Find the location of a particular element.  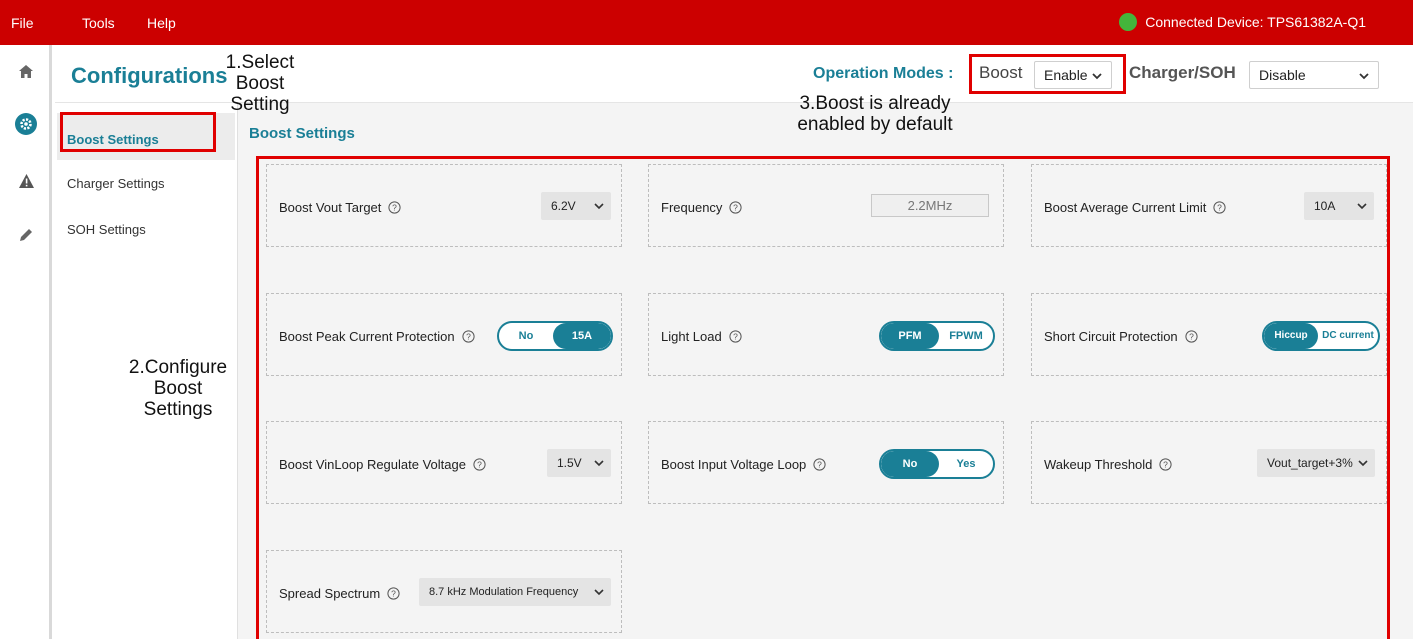

icon-rail is located at coordinates (26, 342).